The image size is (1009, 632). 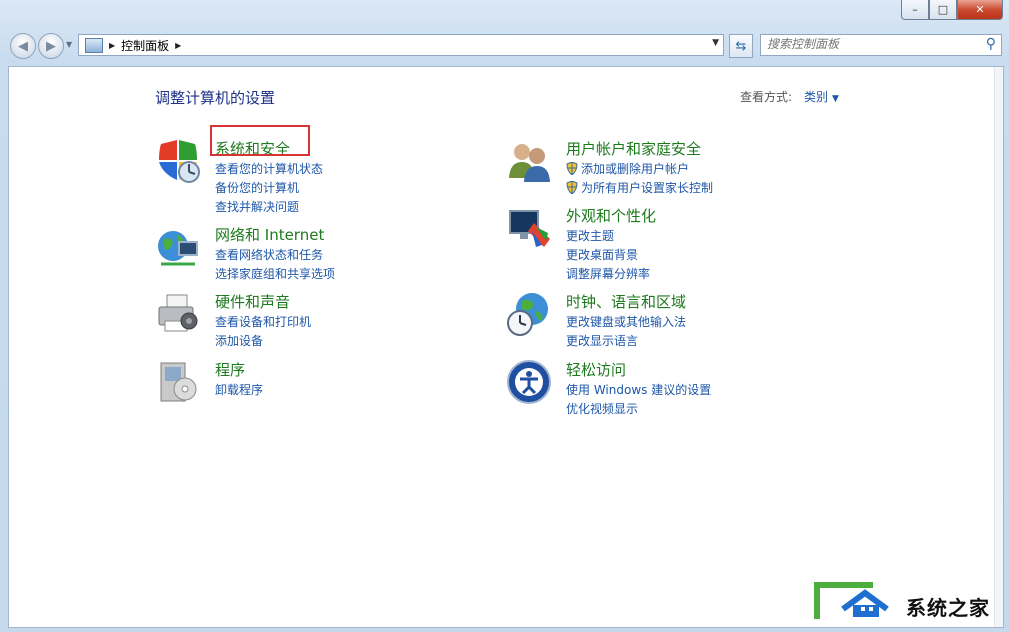 I want to click on category-title: 外观和个性化, so click(x=611, y=215).